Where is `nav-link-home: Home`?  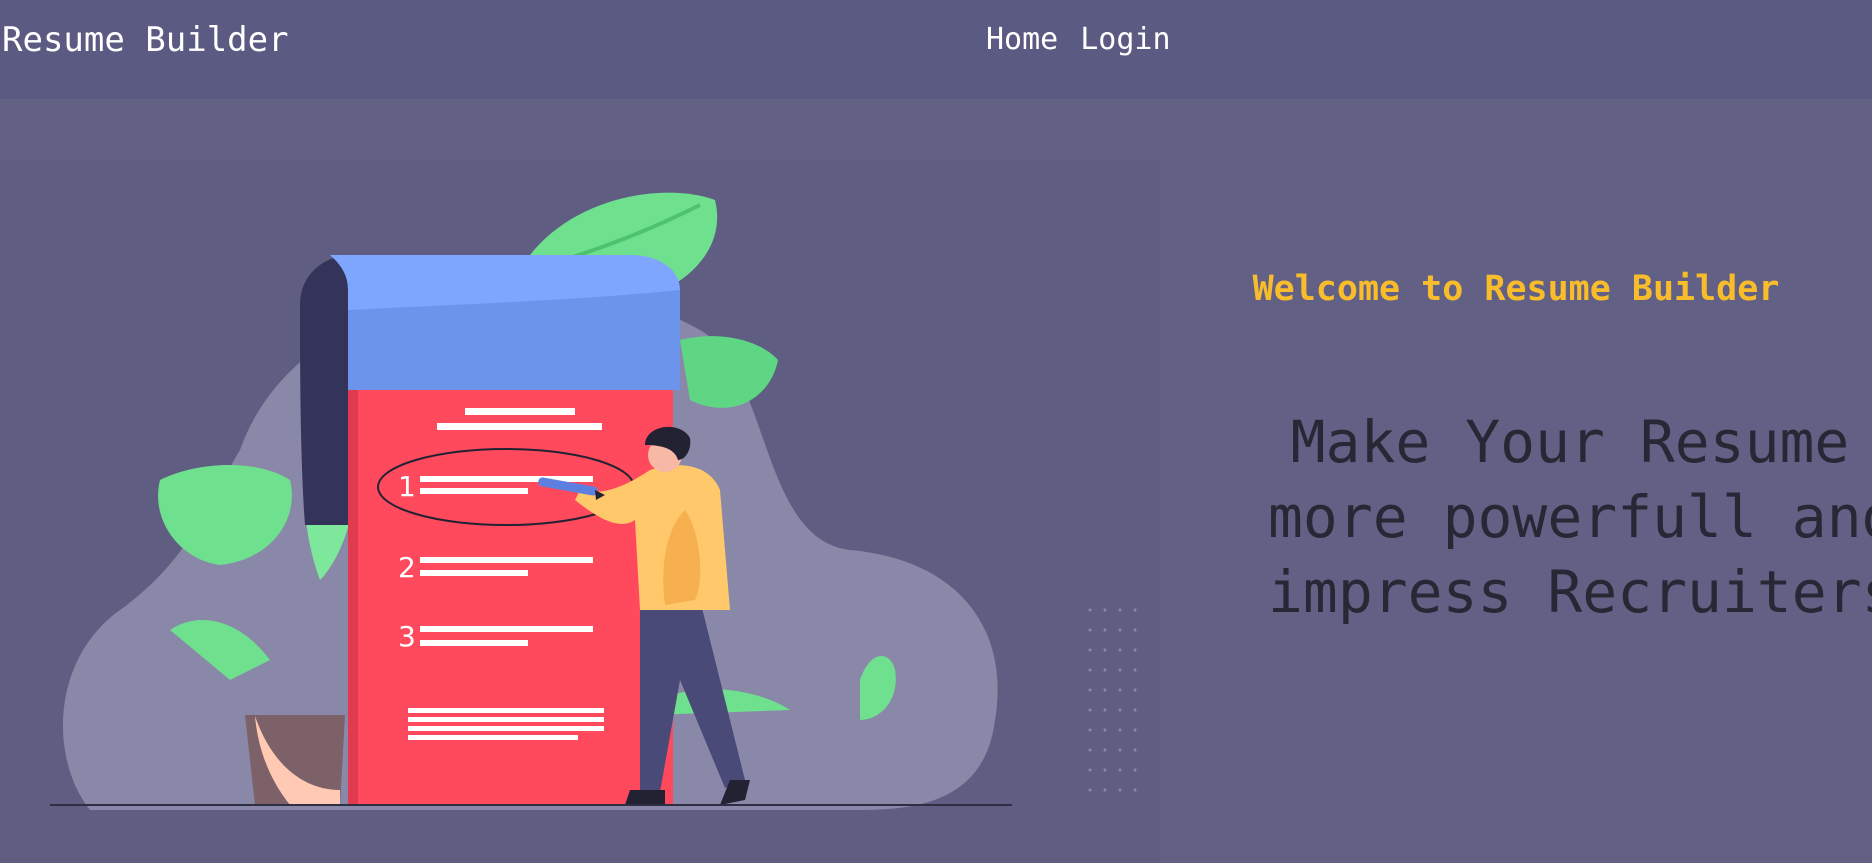
nav-link-home: Home is located at coordinates (1022, 39).